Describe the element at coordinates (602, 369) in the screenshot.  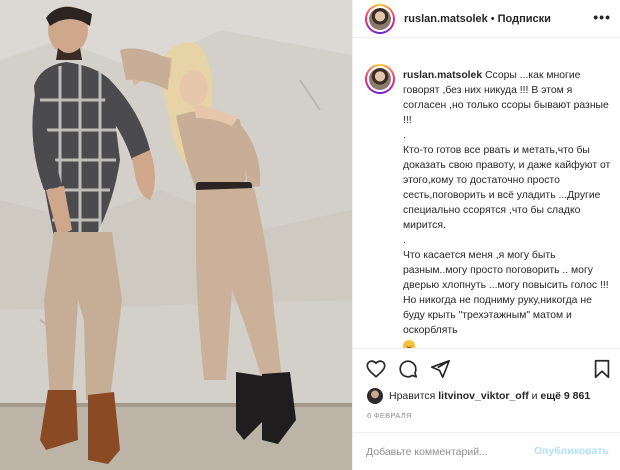
I see `bookmark-icon` at that location.